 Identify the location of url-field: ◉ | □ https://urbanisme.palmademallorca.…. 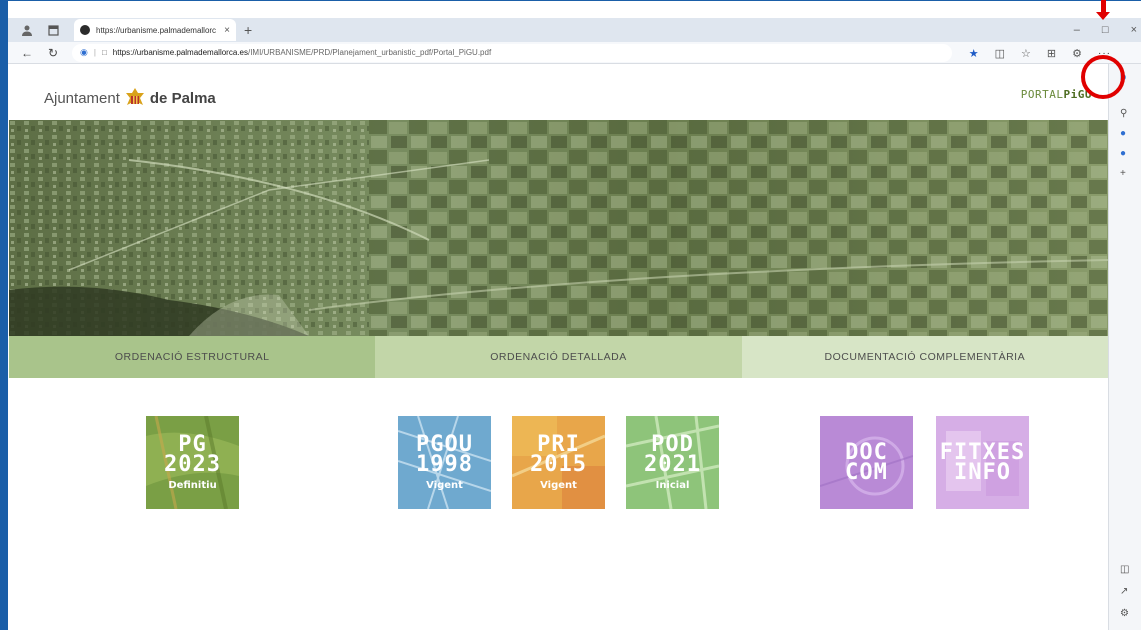
(512, 52).